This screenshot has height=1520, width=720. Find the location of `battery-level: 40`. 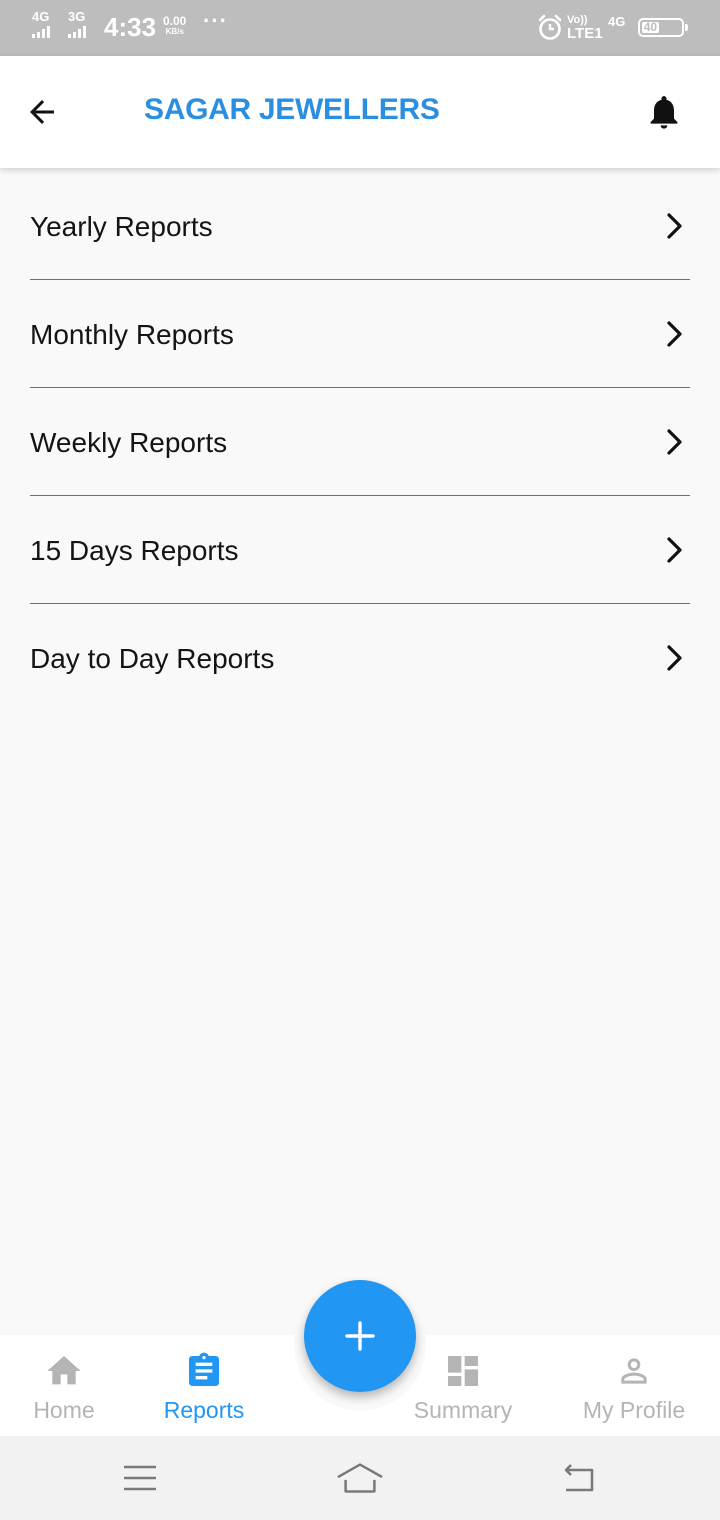

battery-level: 40 is located at coordinates (650, 27).